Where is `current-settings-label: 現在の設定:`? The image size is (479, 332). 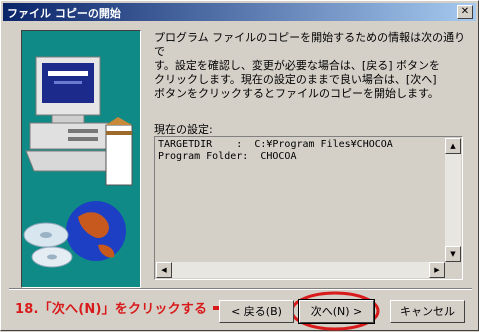
current-settings-label: 現在の設定: is located at coordinates (183, 129).